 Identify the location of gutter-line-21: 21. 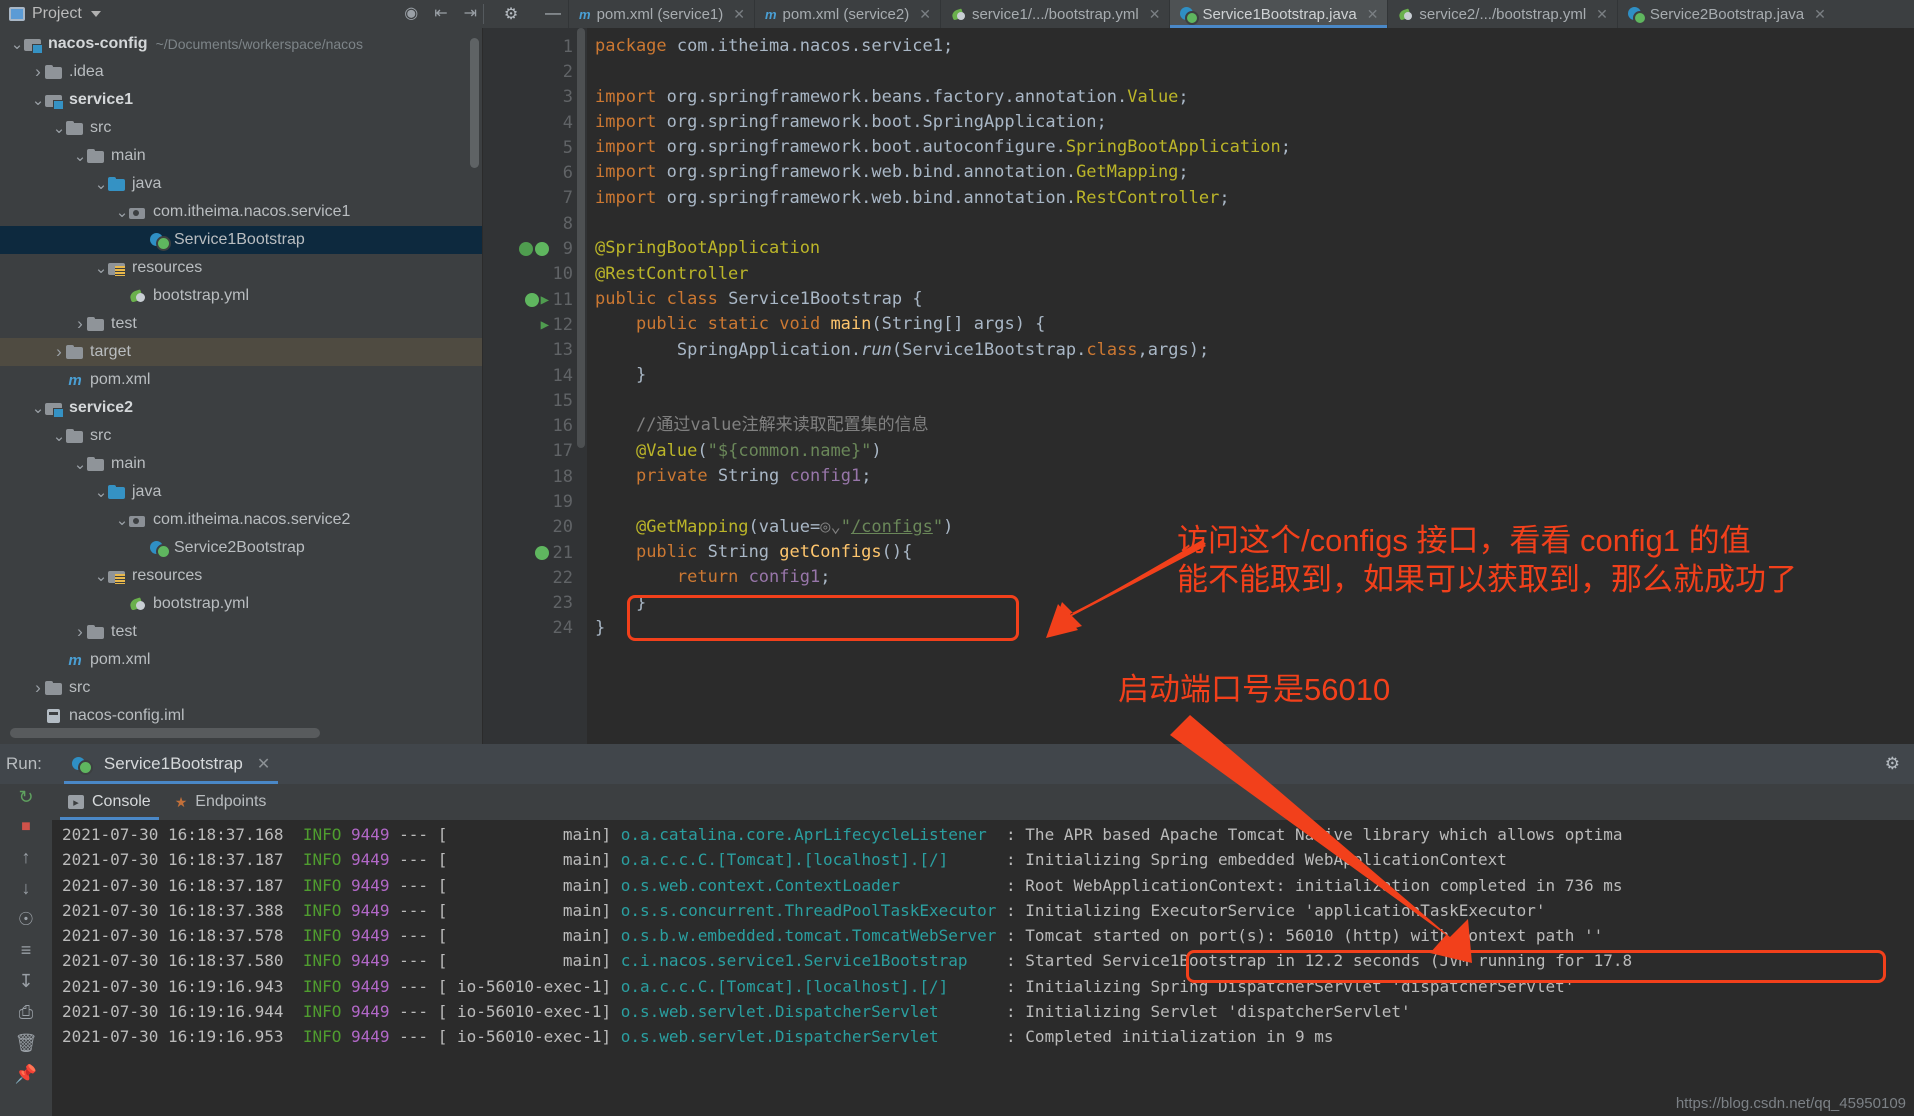
(529, 552).